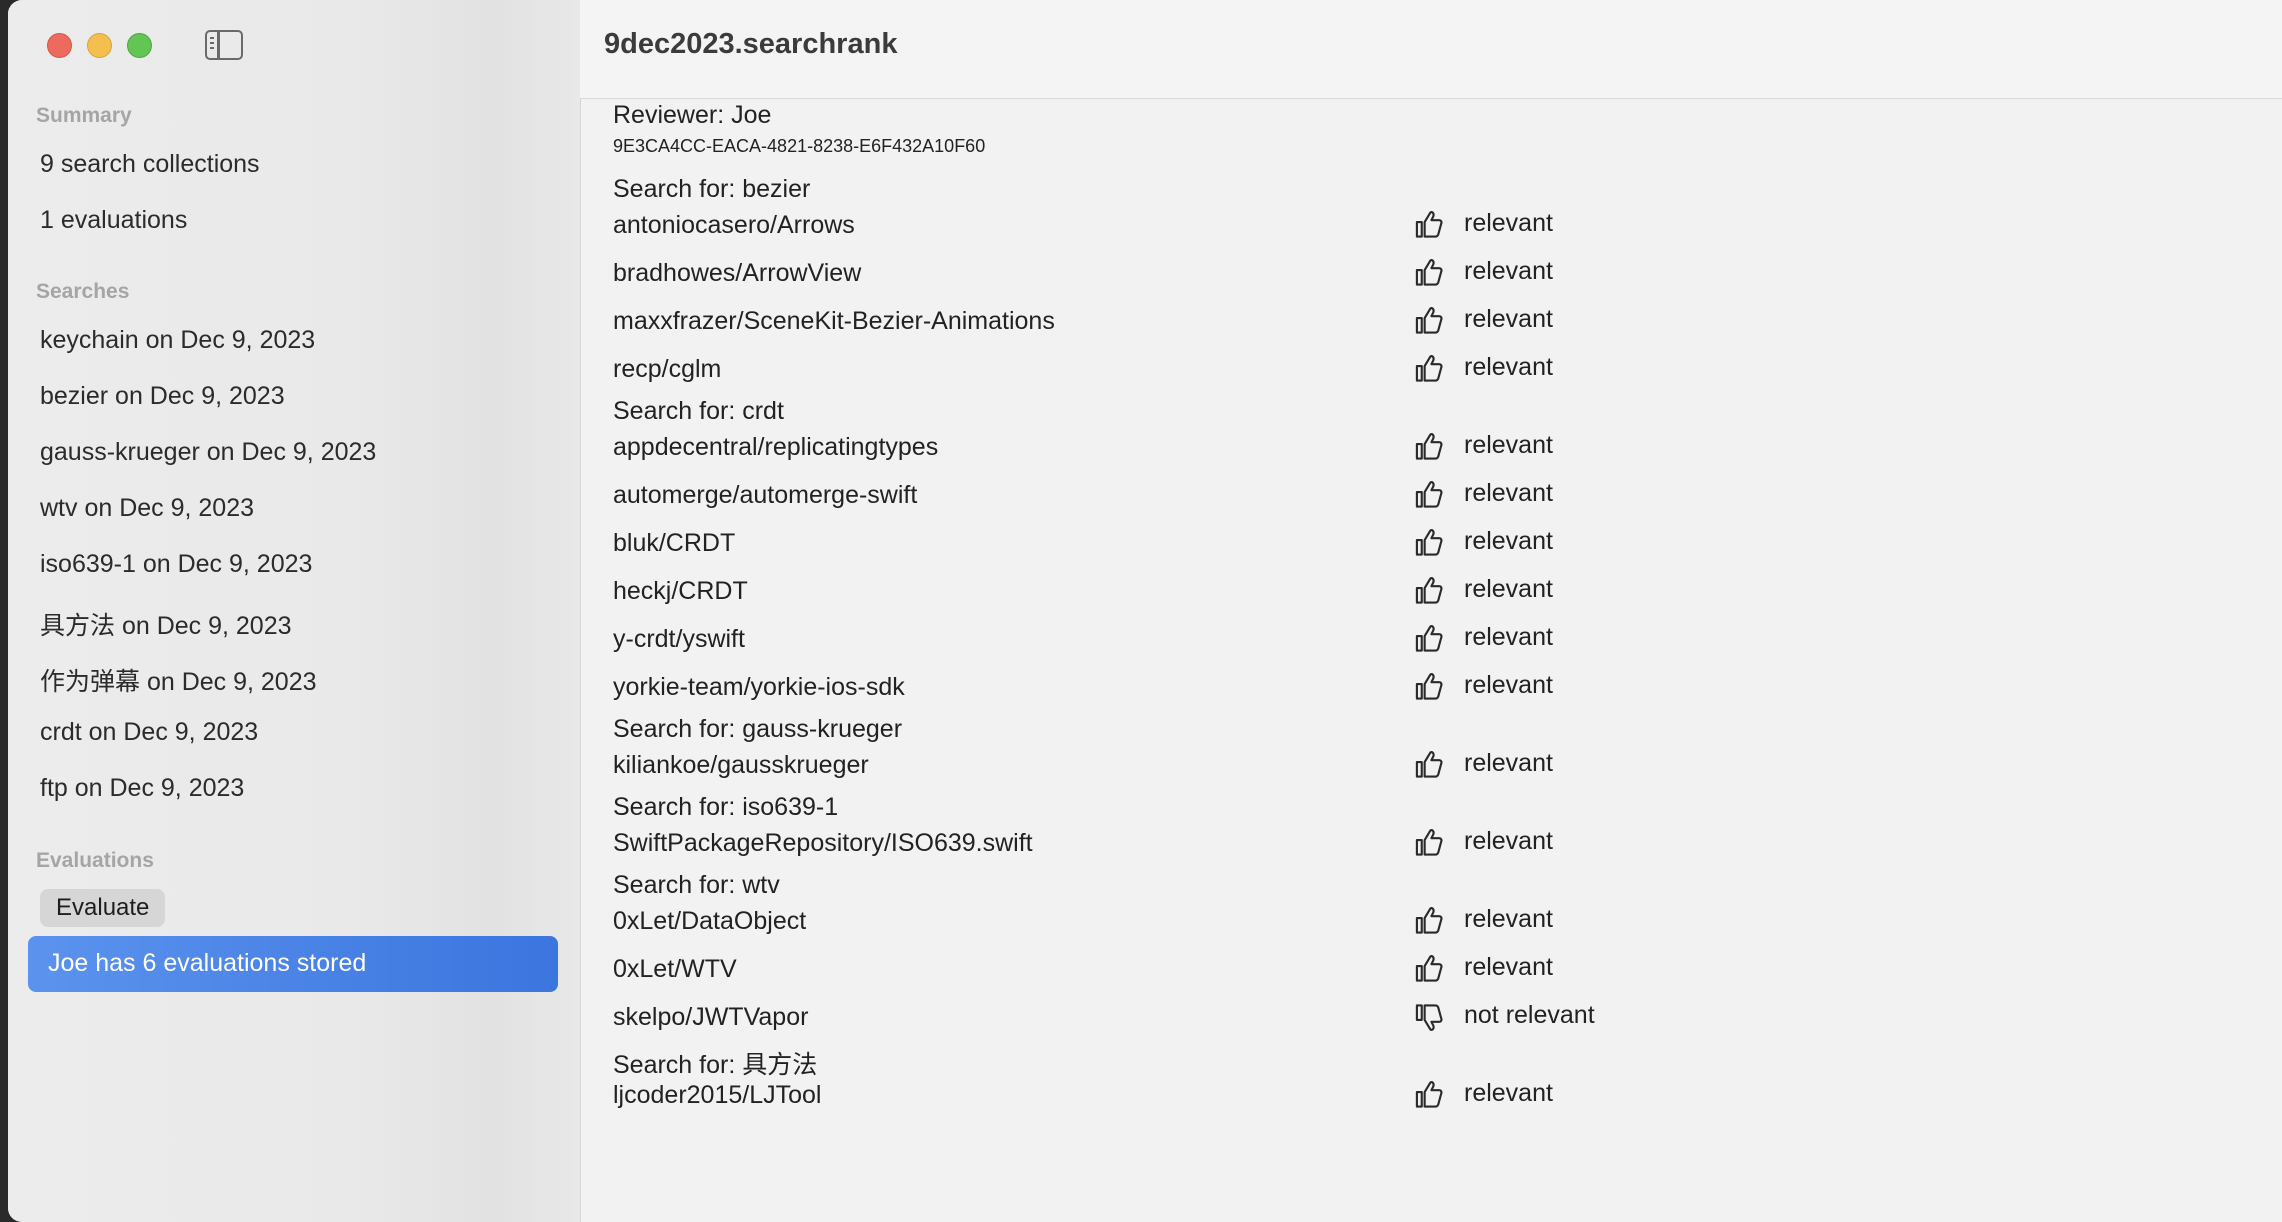 The image size is (2282, 1222). What do you see at coordinates (710, 921) in the screenshot?
I see `repository-name: 0xLet/DataObject` at bounding box center [710, 921].